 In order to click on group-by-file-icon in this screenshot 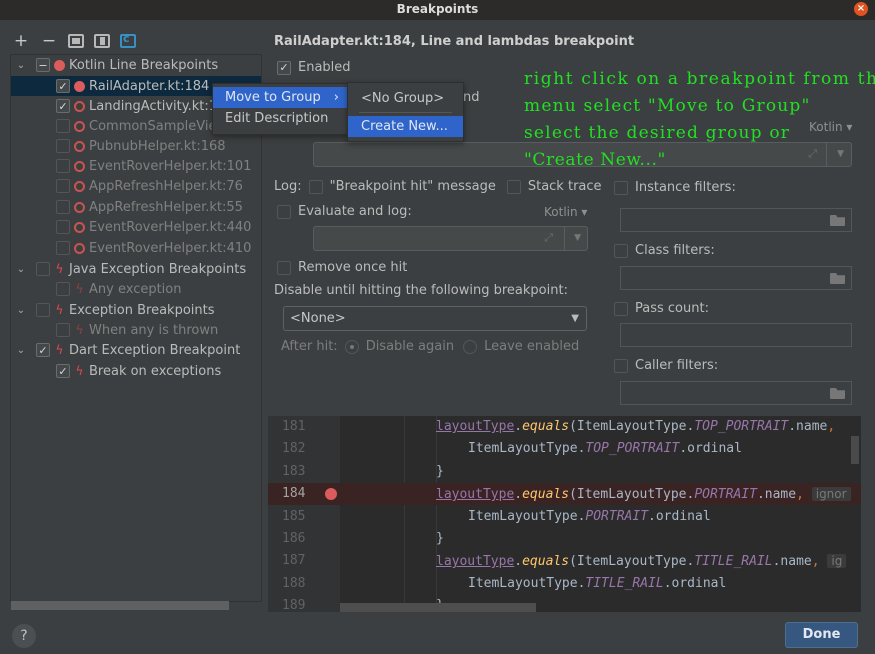, I will do `click(102, 41)`.